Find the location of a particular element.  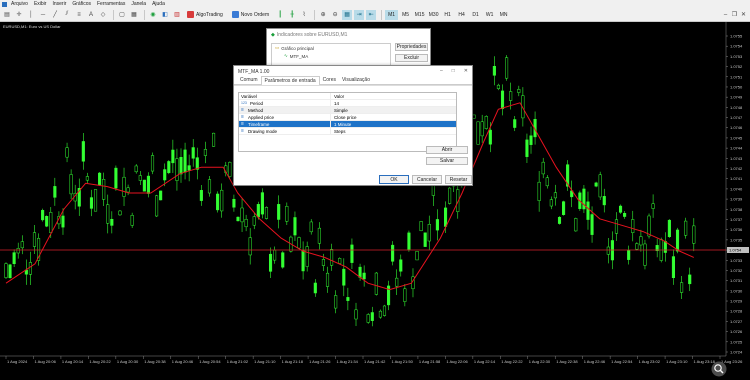

restore-icon: ❐ is located at coordinates (734, 14).